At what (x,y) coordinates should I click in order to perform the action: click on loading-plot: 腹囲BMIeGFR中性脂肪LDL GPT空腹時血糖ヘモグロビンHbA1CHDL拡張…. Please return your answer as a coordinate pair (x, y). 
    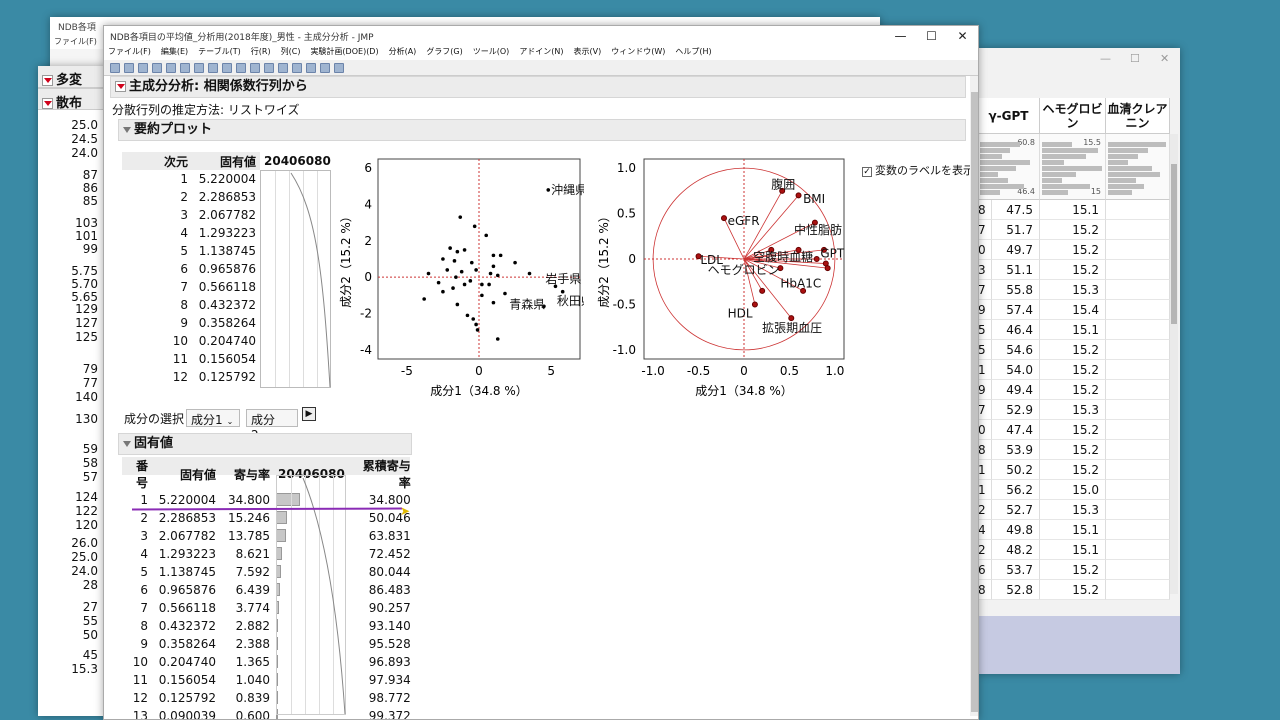
    Looking at the image, I should click on (722, 276).